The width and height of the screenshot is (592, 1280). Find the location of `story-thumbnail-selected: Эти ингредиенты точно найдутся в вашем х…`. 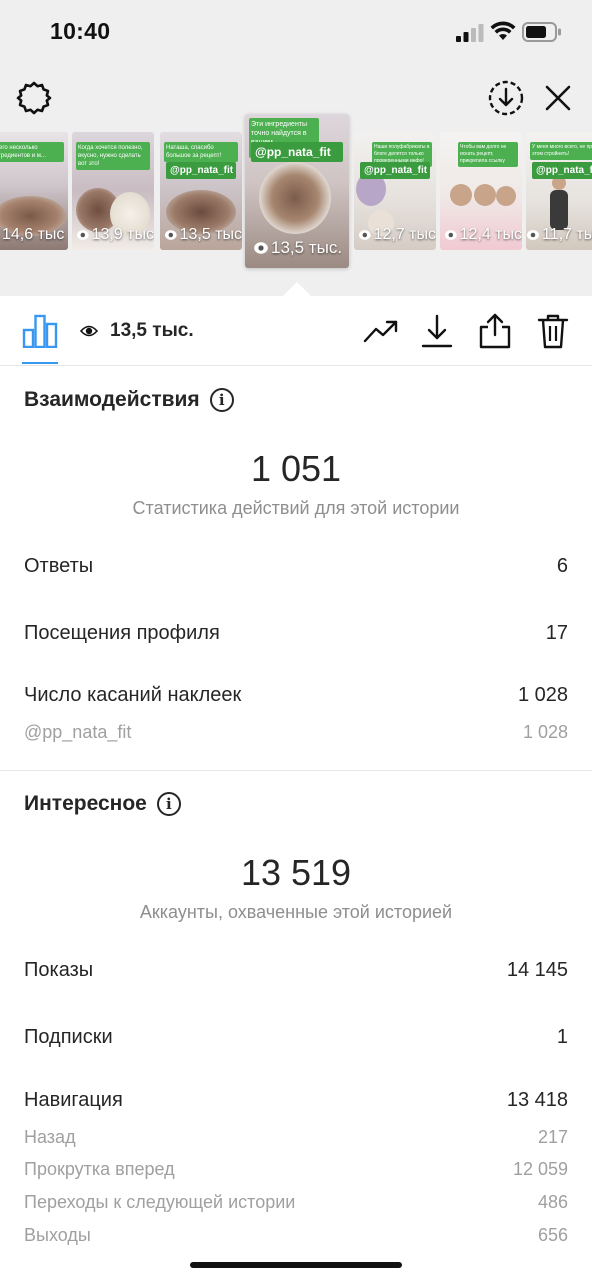

story-thumbnail-selected: Эти ингредиенты точно найдутся в вашем х… is located at coordinates (297, 191).